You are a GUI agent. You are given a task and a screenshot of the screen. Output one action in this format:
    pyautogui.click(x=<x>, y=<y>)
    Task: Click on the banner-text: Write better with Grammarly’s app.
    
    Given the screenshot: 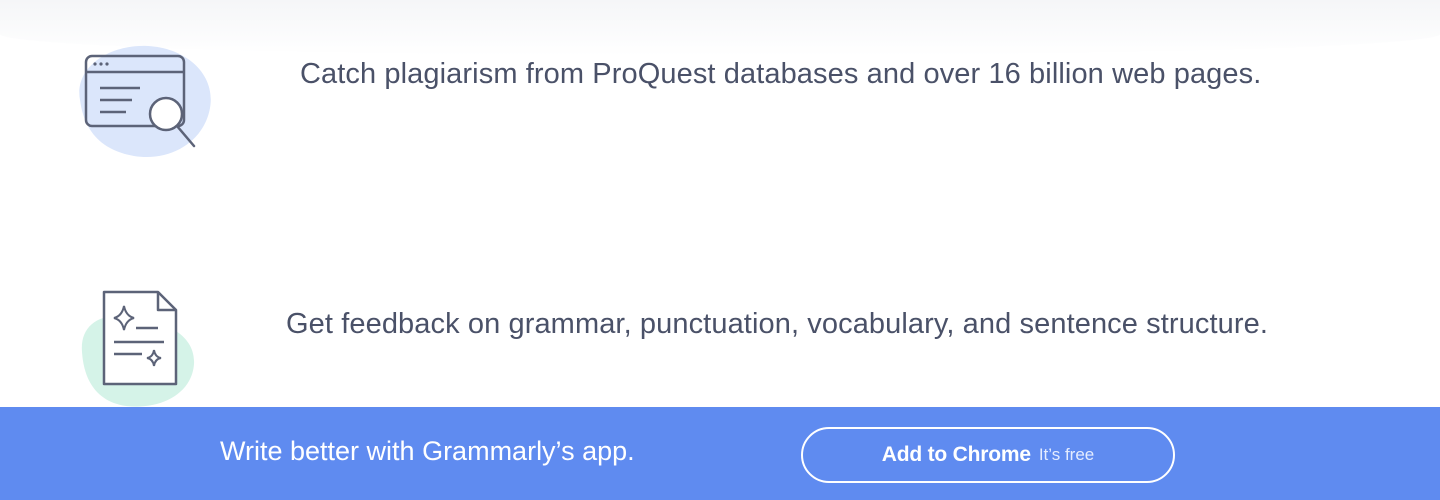 What is the action you would take?
    pyautogui.click(x=427, y=451)
    